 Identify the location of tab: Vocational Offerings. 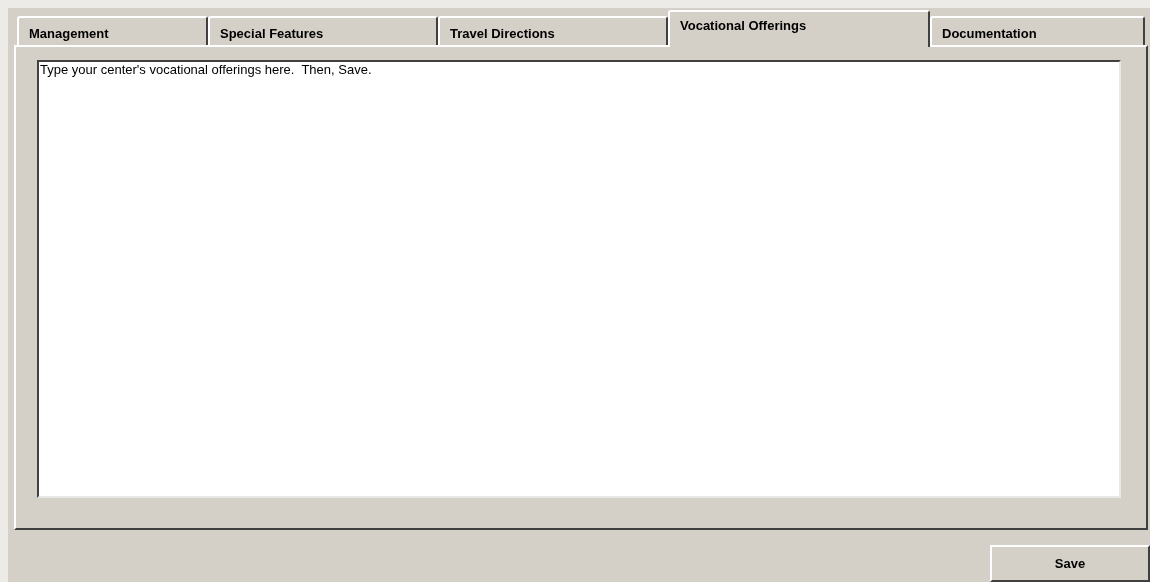
(799, 28).